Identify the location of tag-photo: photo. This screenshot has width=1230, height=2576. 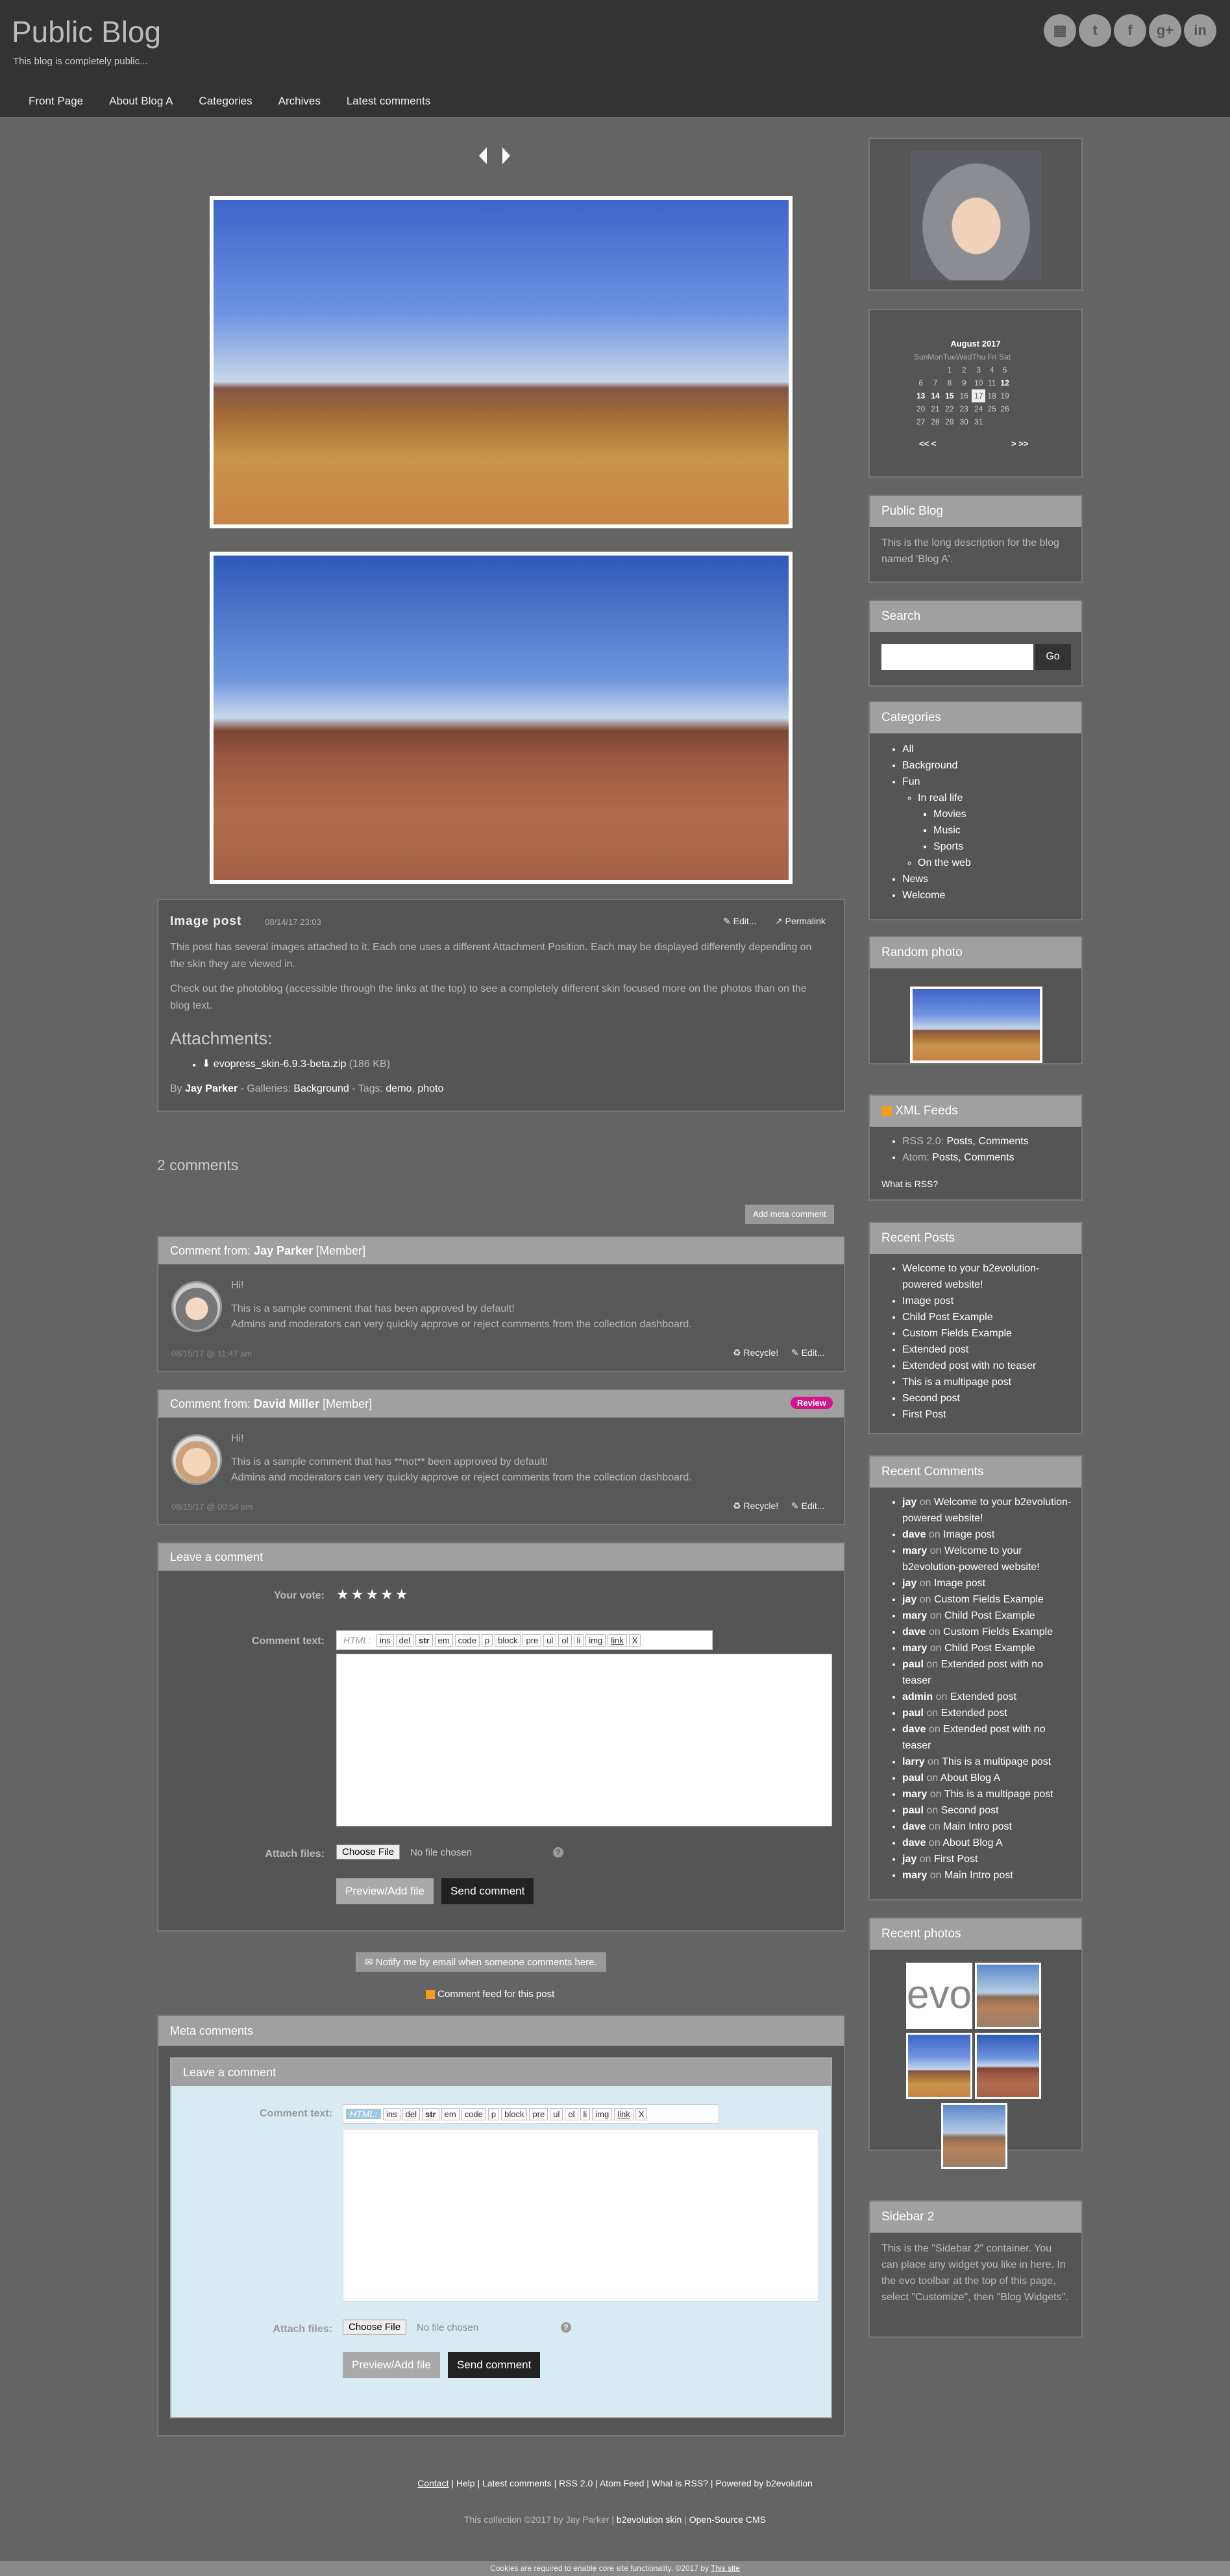
(430, 1088).